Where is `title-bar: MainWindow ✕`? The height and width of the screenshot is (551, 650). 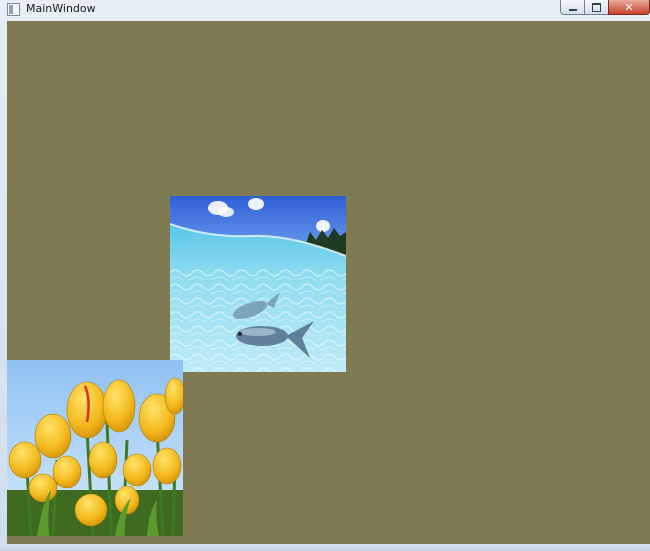 title-bar: MainWindow ✕ is located at coordinates (325, 10).